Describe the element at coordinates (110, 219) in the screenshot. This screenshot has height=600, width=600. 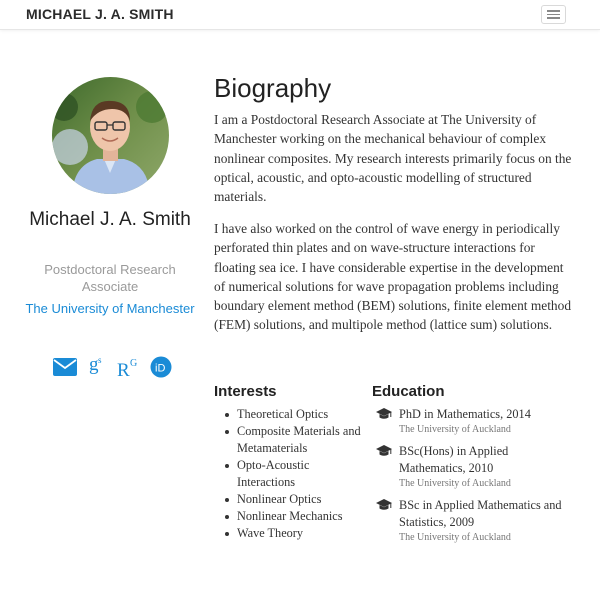
I see `profile-name: Michael J. A. Smith` at that location.